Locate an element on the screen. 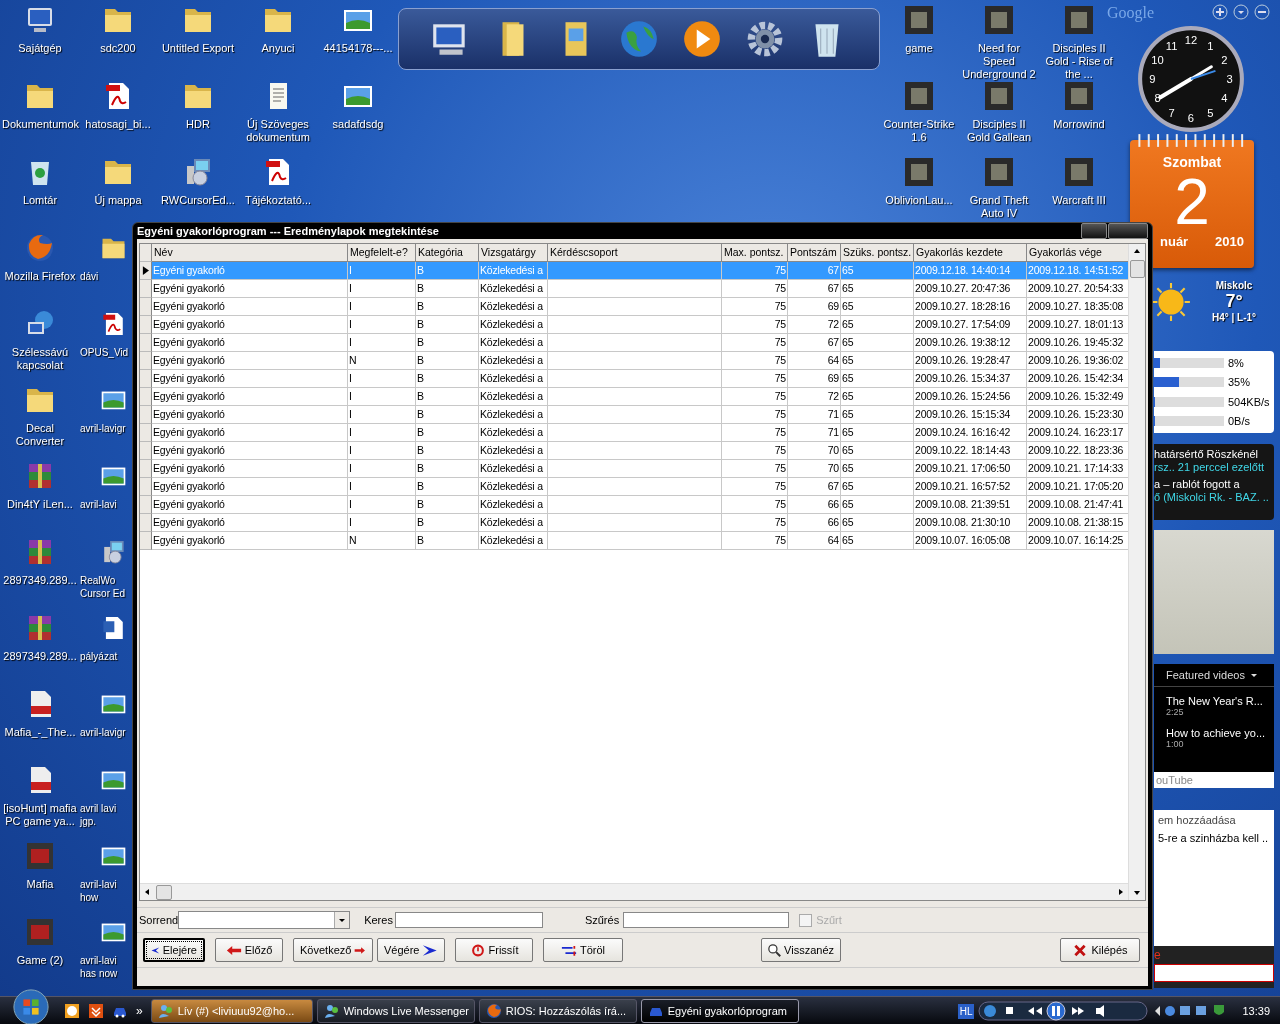 The width and height of the screenshot is (1280, 1024). start-button is located at coordinates (31, 1006).